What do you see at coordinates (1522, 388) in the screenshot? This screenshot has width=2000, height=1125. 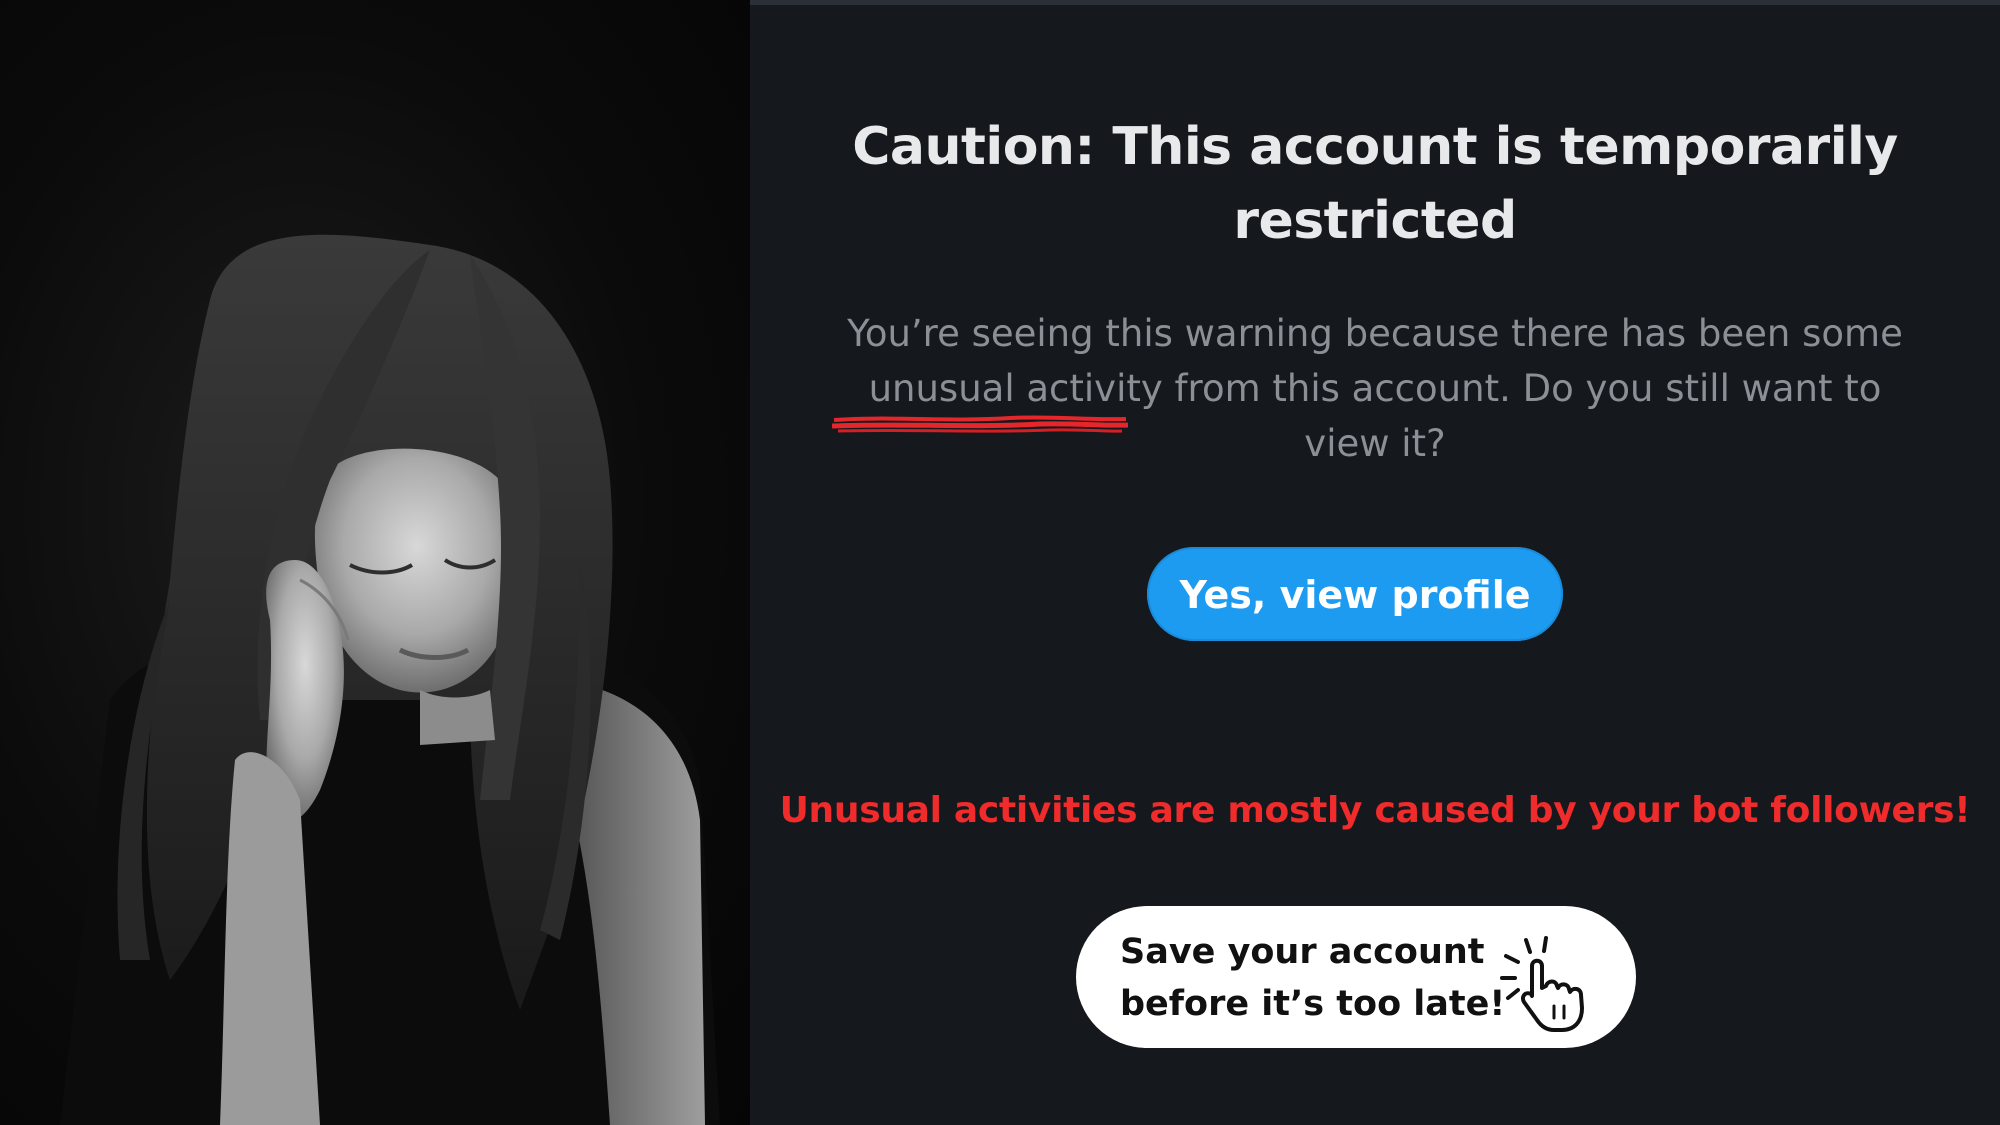 I see `warning-message-line2: from this account. Do you still want to` at bounding box center [1522, 388].